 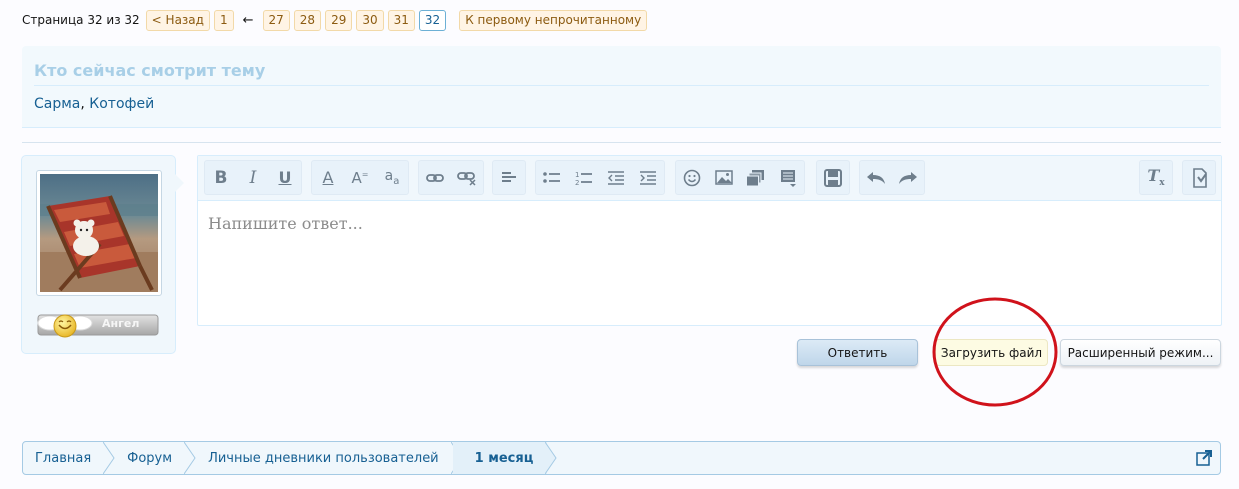 What do you see at coordinates (98, 325) in the screenshot?
I see `rank-badge: Ангел` at bounding box center [98, 325].